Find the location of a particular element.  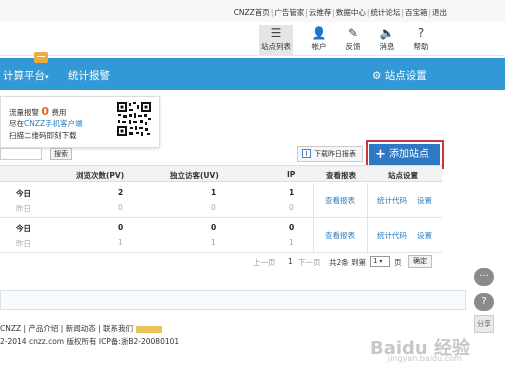

download-report-button: 下载昨日报表 is located at coordinates (330, 154).